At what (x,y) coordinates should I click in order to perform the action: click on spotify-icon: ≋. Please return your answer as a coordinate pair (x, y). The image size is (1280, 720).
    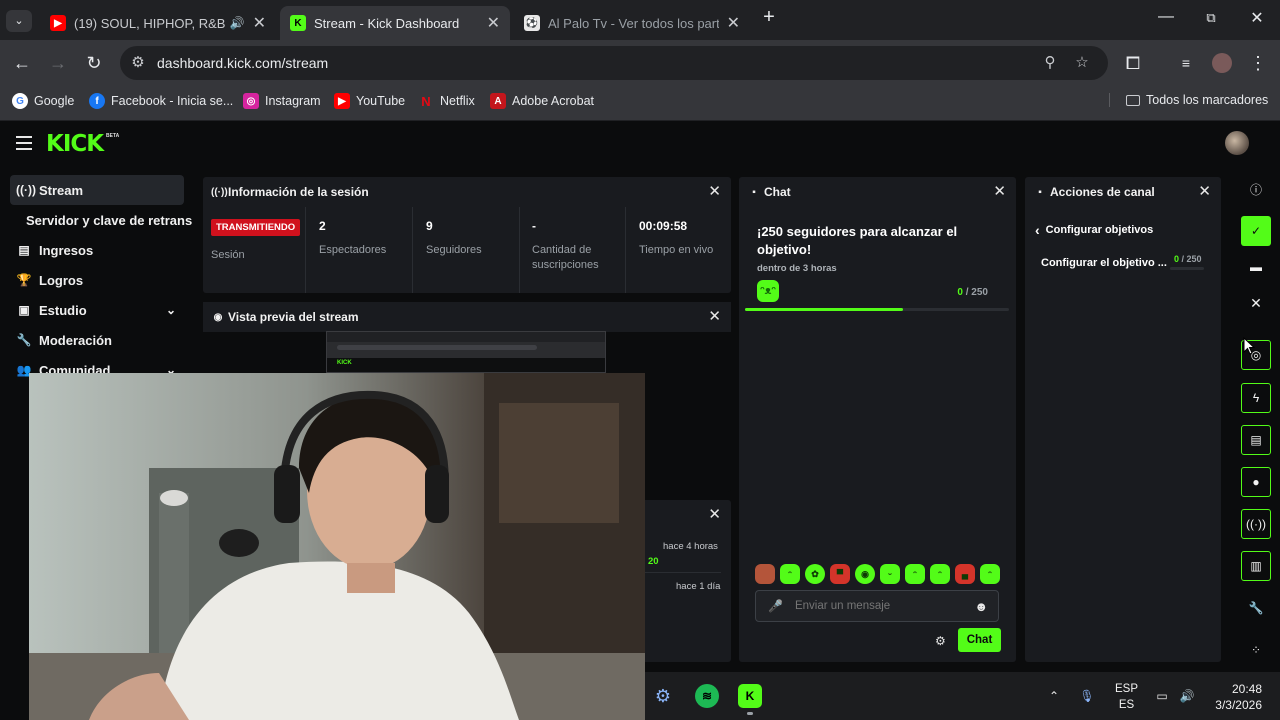
    Looking at the image, I should click on (707, 696).